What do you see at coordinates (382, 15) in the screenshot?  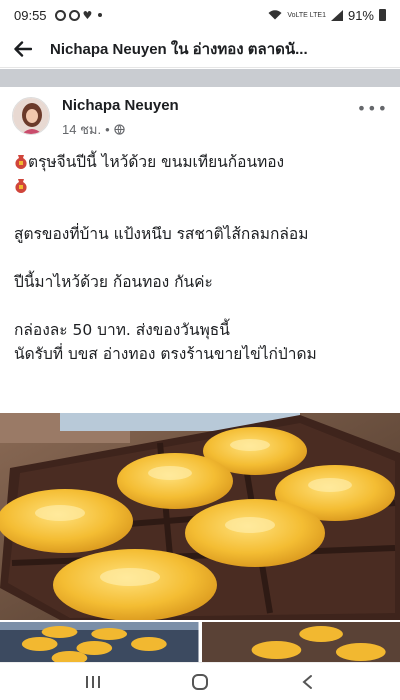 I see `battery-icon` at bounding box center [382, 15].